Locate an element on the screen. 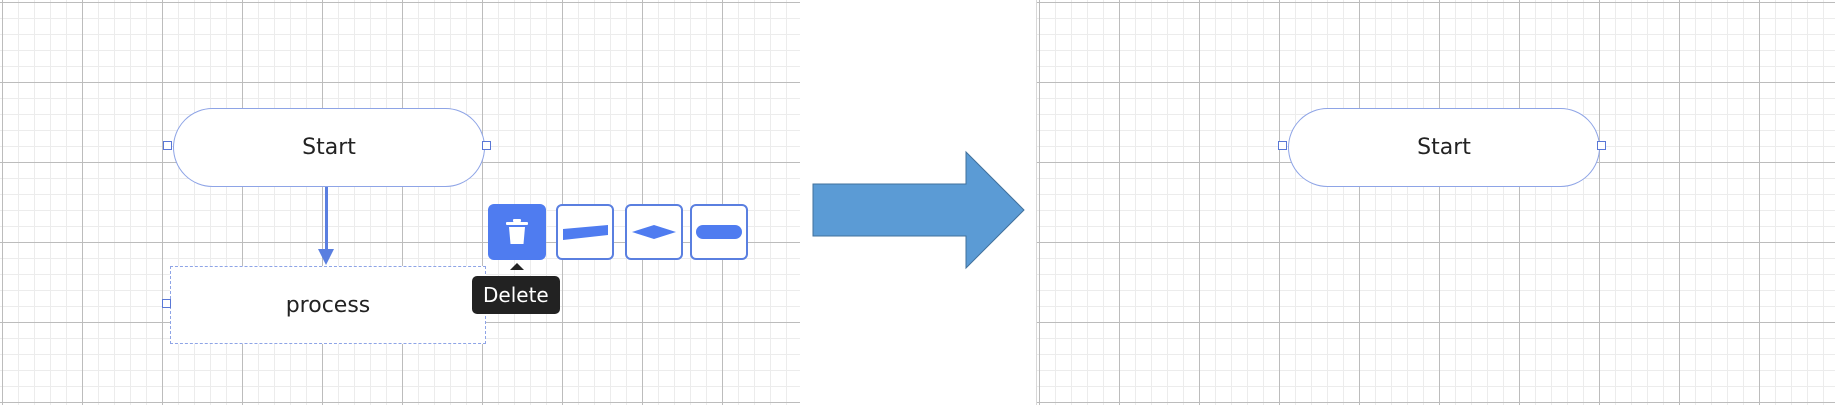 The image size is (1835, 405). start-node-label: Start is located at coordinates (329, 147).